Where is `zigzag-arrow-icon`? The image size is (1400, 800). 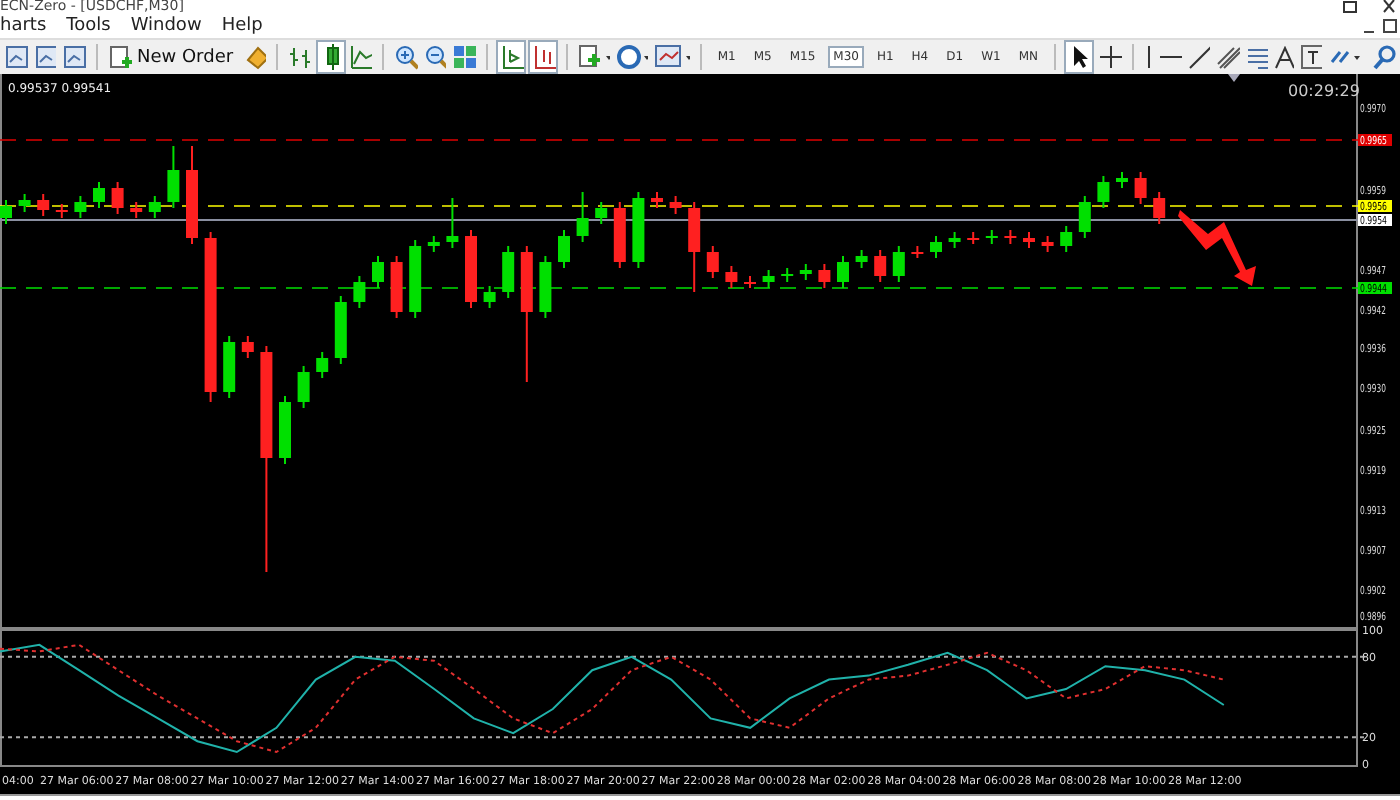
zigzag-arrow-icon is located at coordinates (1217, 248).